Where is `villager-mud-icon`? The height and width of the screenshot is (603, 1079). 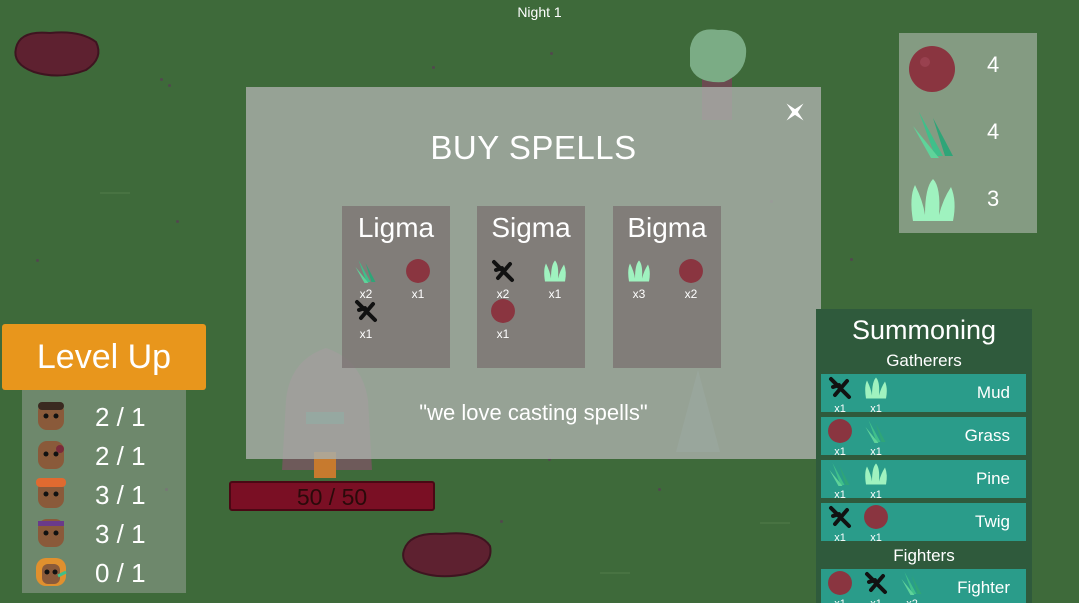
villager-mud-icon is located at coordinates (51, 455).